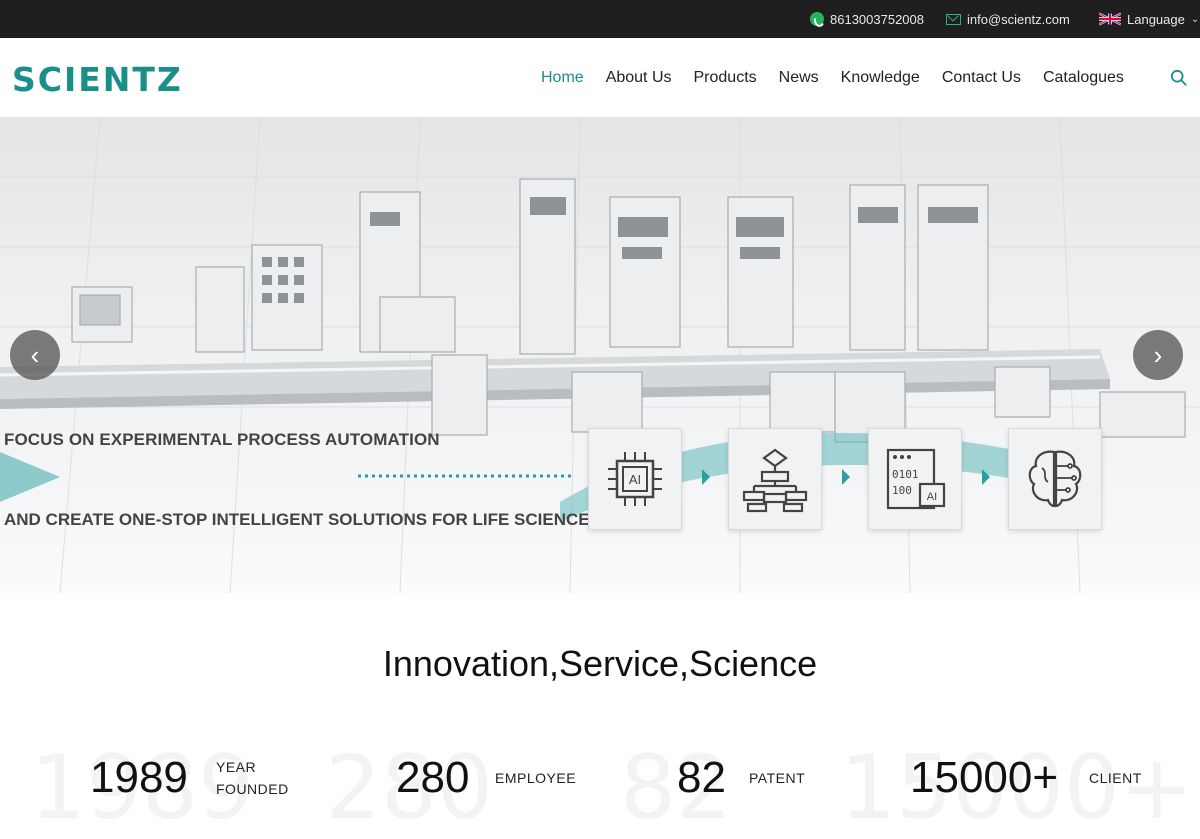 The image size is (1200, 839). What do you see at coordinates (1110, 19) in the screenshot?
I see `uk-flag-icon` at bounding box center [1110, 19].